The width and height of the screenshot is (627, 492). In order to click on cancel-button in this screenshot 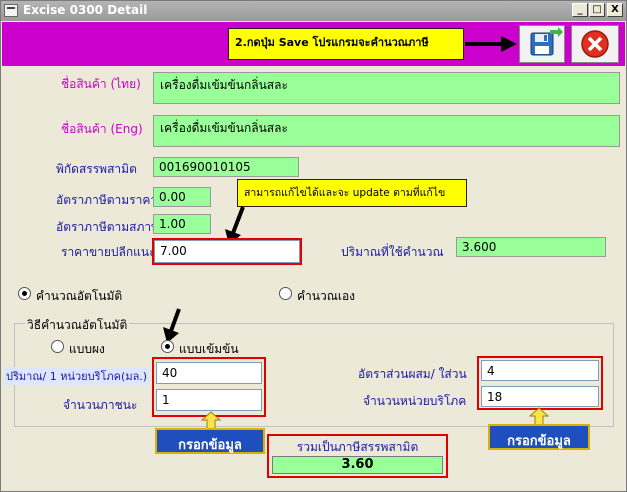, I will do `click(595, 44)`.